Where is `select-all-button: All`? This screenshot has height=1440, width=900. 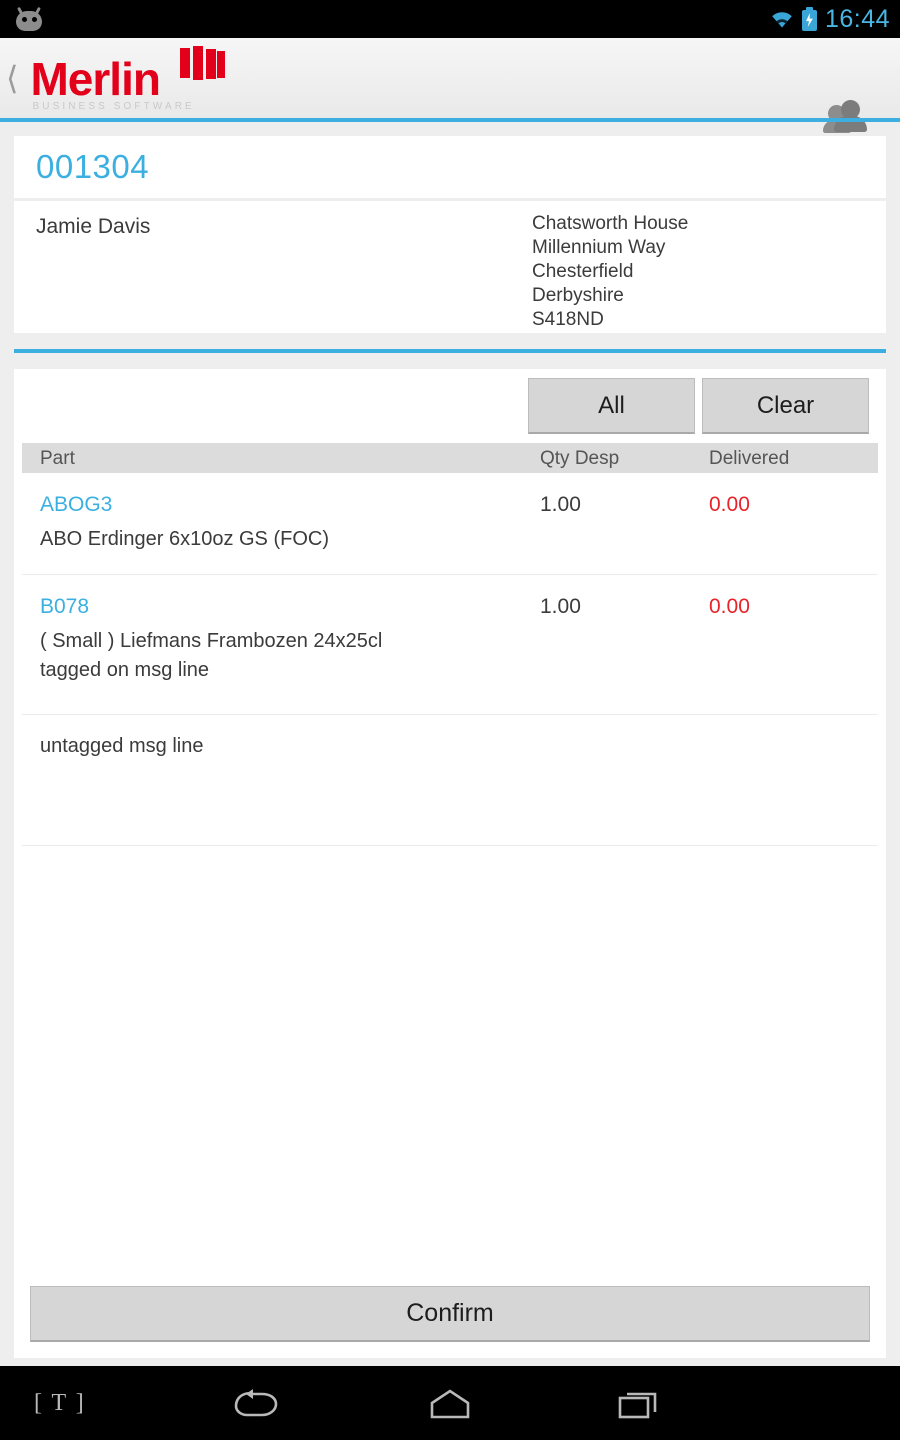
select-all-button: All is located at coordinates (611, 406).